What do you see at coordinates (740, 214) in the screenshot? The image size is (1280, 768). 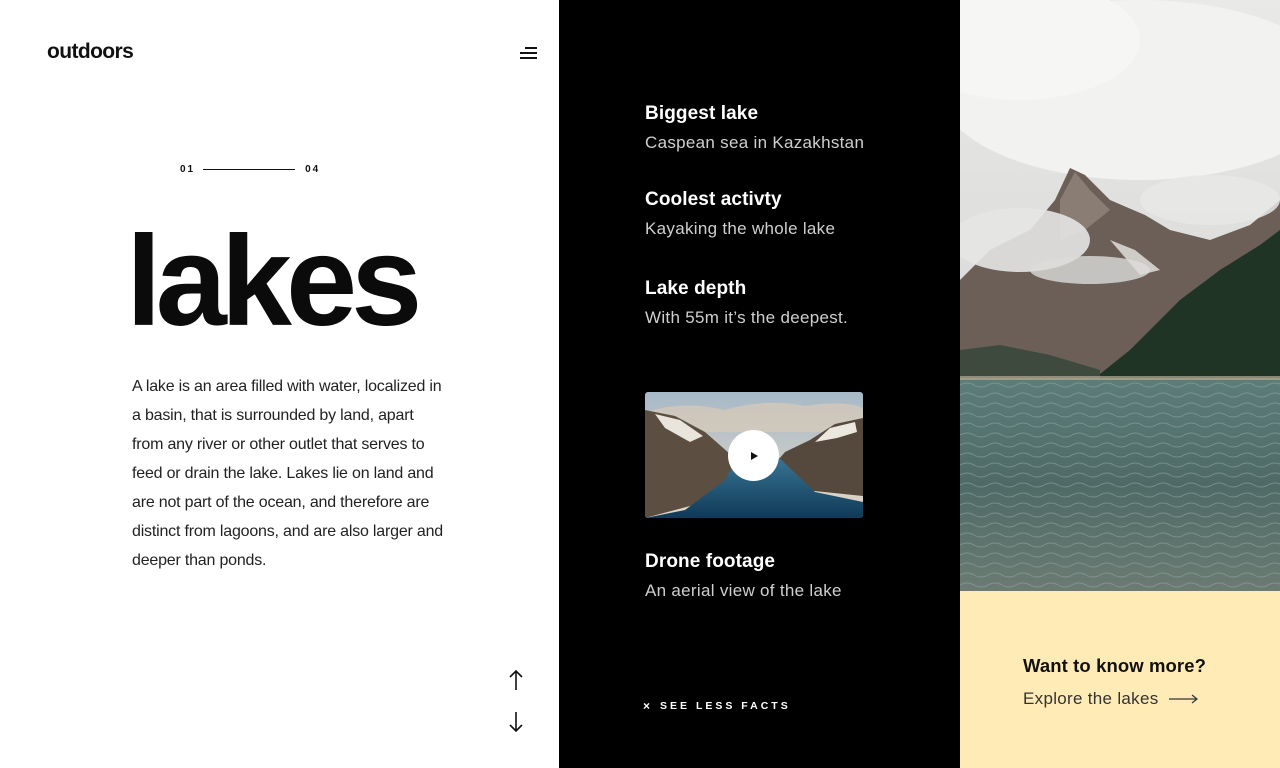 I see `fact-coolest-activity: Coolest activty Kayaking the whole lake` at bounding box center [740, 214].